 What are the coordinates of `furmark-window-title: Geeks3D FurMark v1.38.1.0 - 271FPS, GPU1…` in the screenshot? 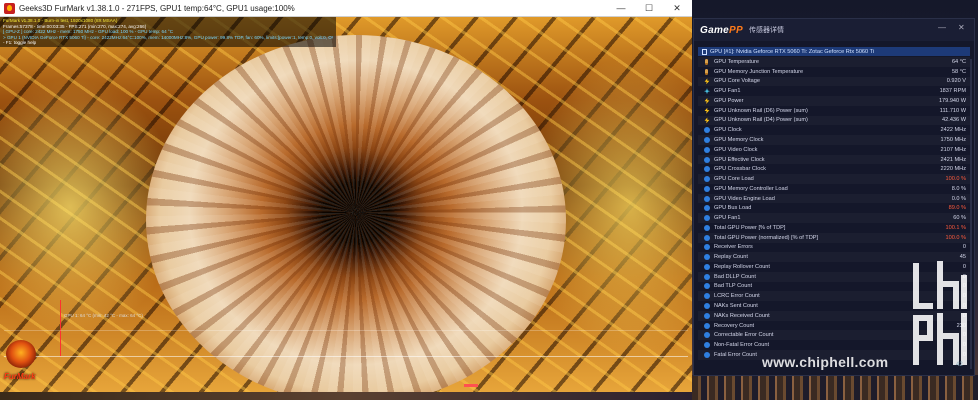 It's located at (157, 8).